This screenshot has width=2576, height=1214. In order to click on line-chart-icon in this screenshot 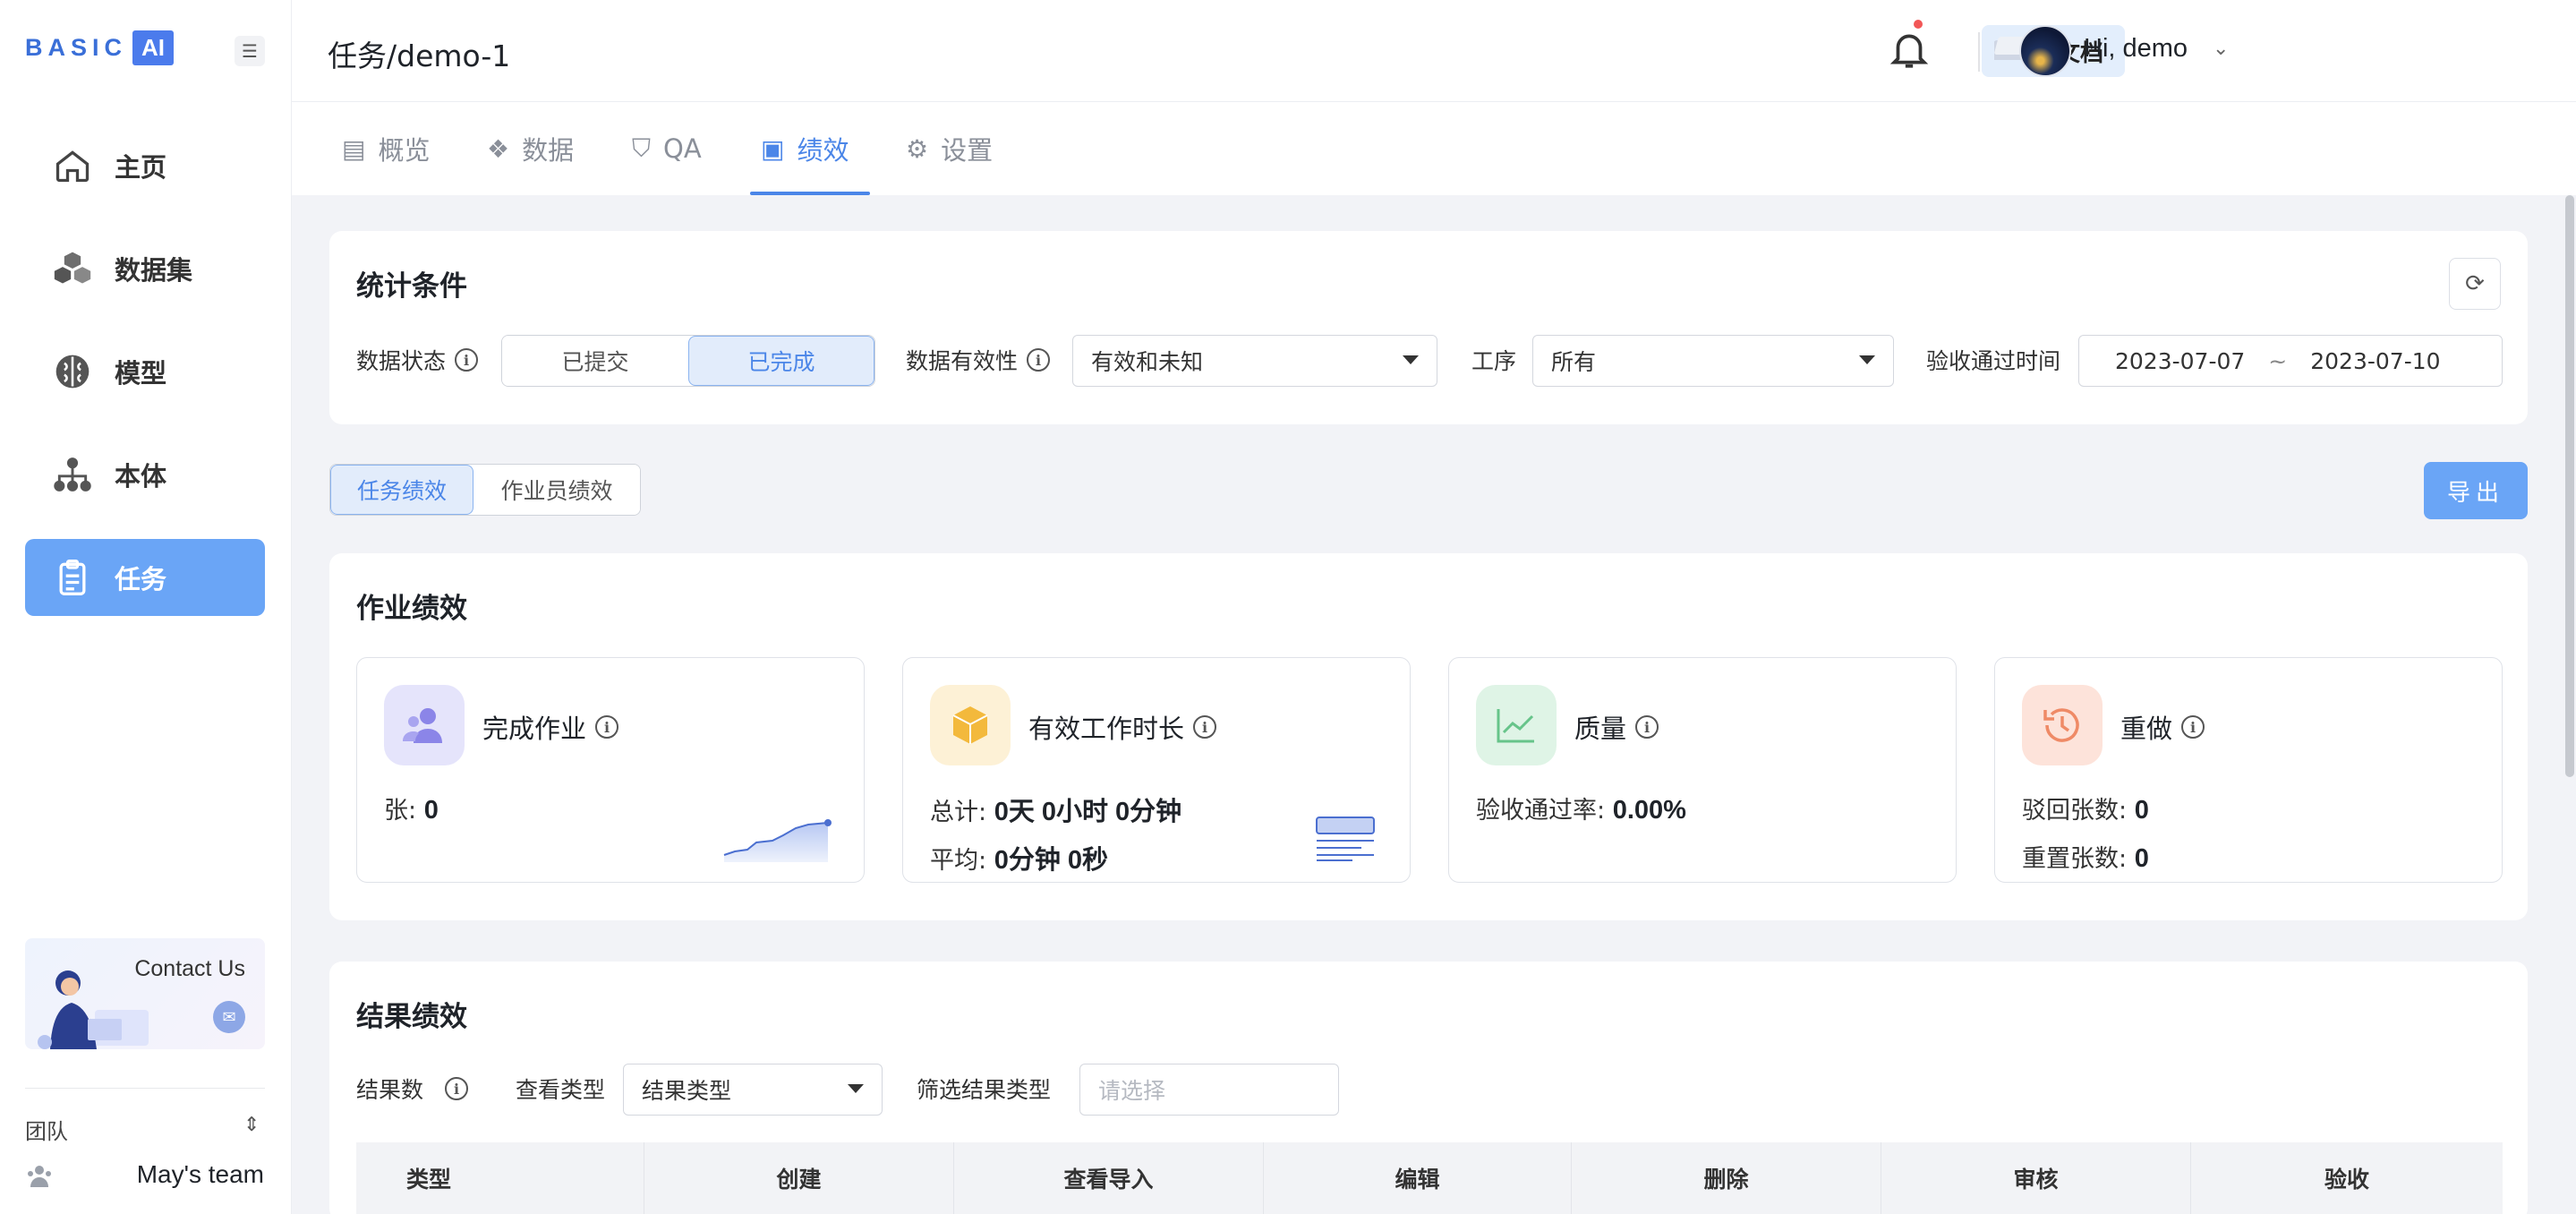, I will do `click(1516, 725)`.